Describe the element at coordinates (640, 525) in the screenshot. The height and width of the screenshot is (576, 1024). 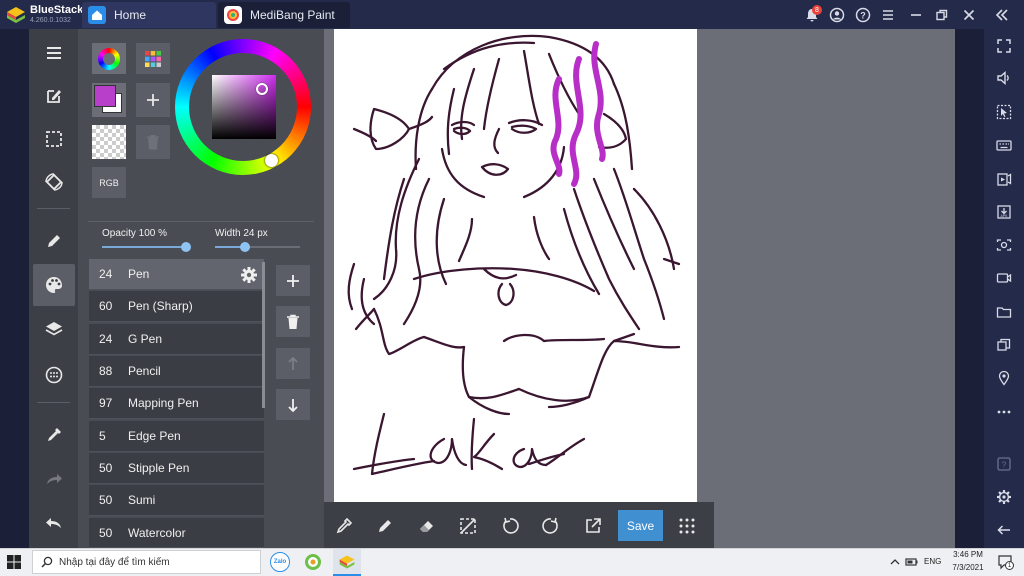
I see `save-button: Save` at that location.